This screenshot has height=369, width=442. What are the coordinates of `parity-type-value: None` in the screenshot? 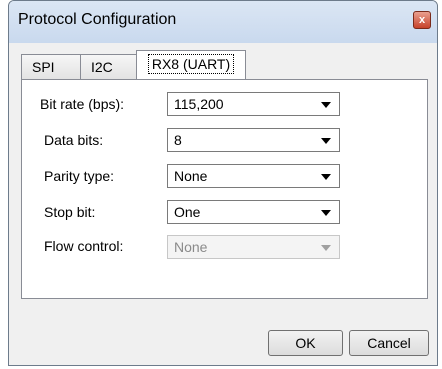 It's located at (191, 176).